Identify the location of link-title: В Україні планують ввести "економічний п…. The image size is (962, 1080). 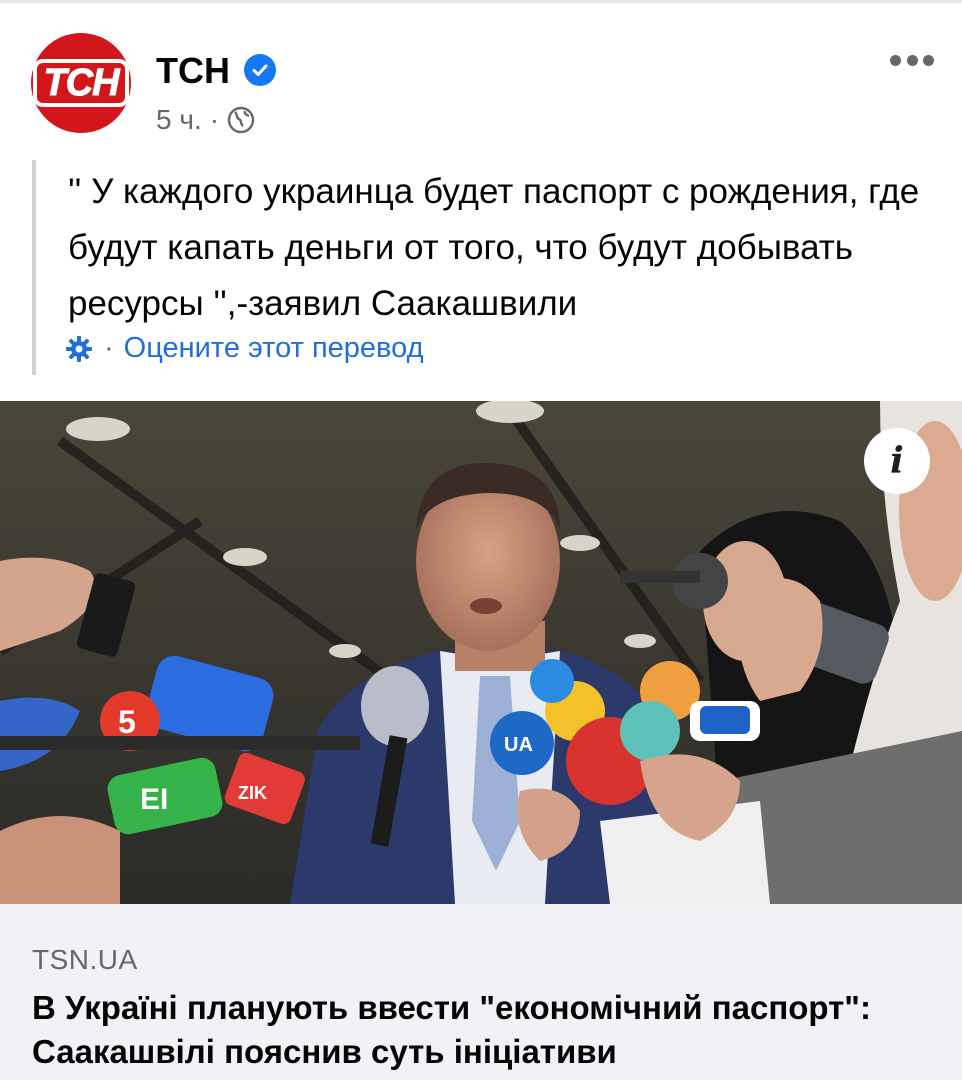
(482, 1030).